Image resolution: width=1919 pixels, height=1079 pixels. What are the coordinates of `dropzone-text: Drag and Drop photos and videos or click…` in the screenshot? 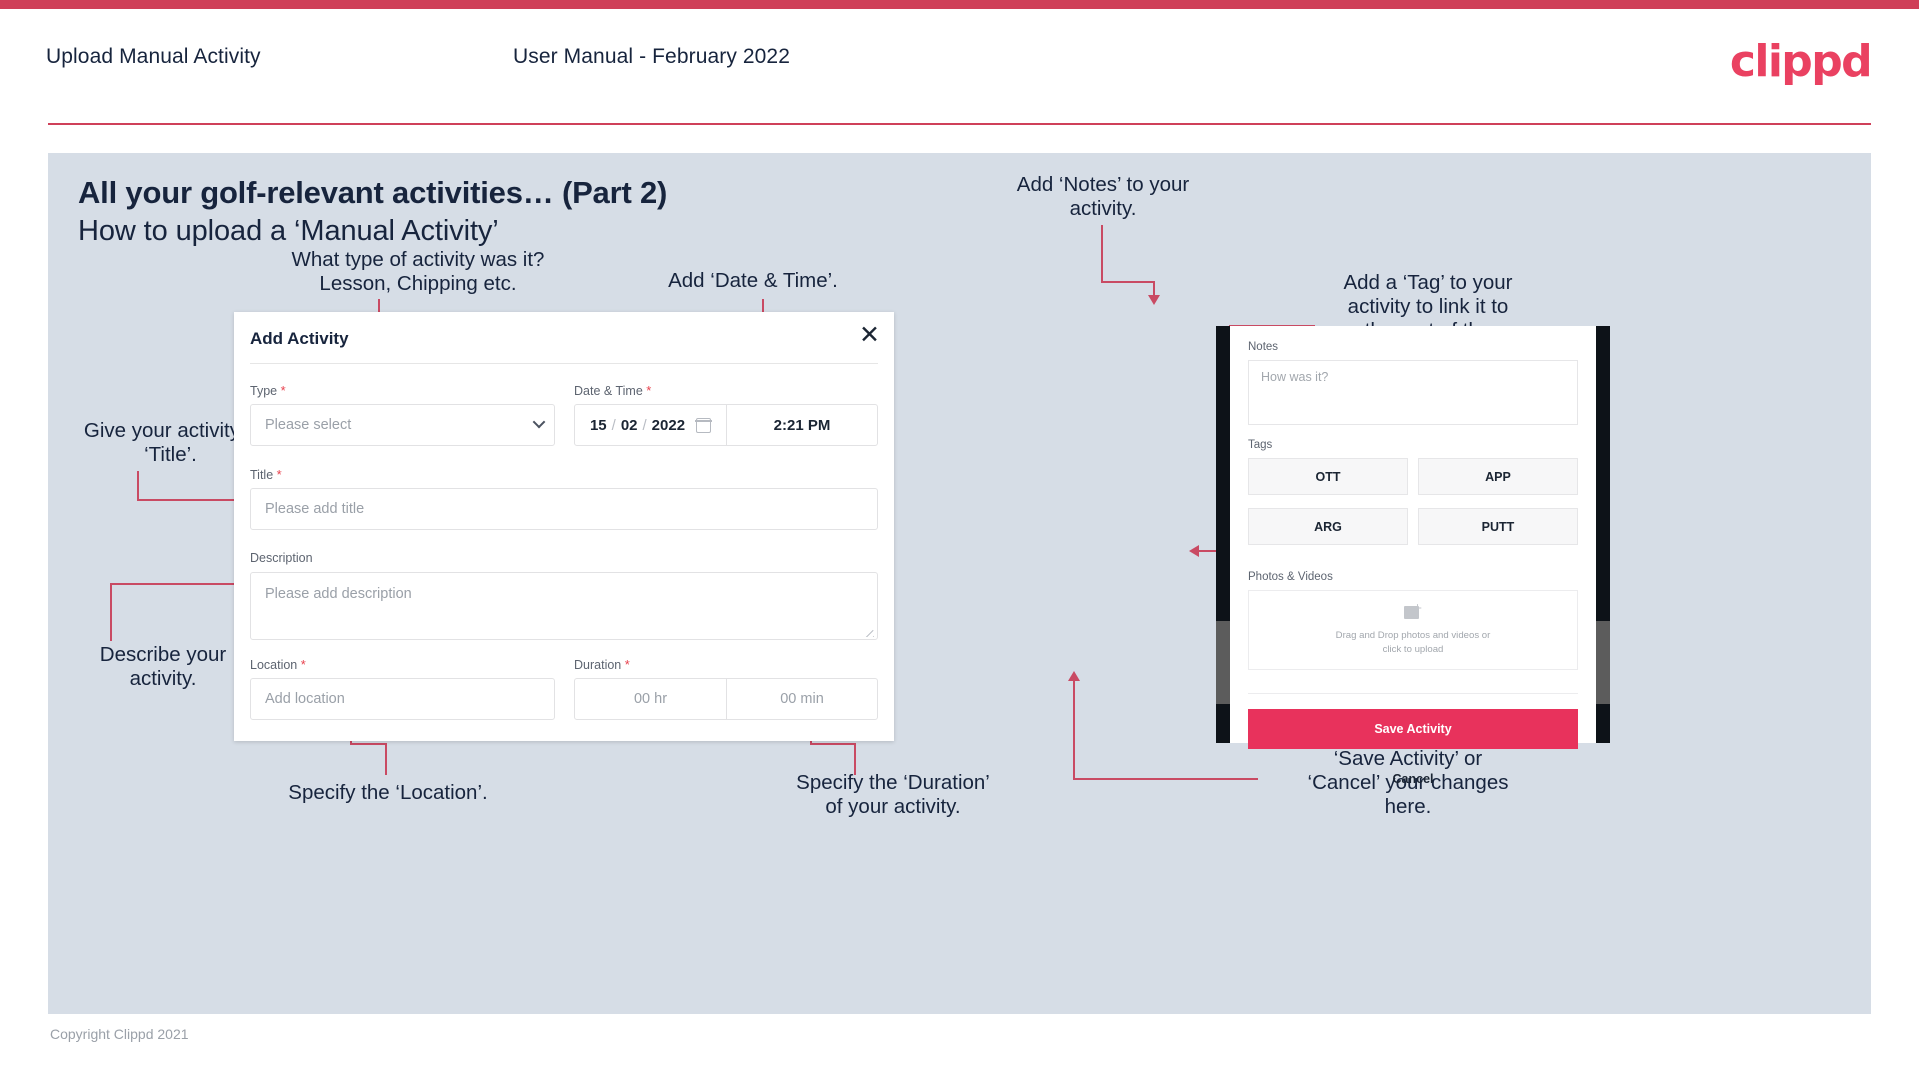 It's located at (1413, 643).